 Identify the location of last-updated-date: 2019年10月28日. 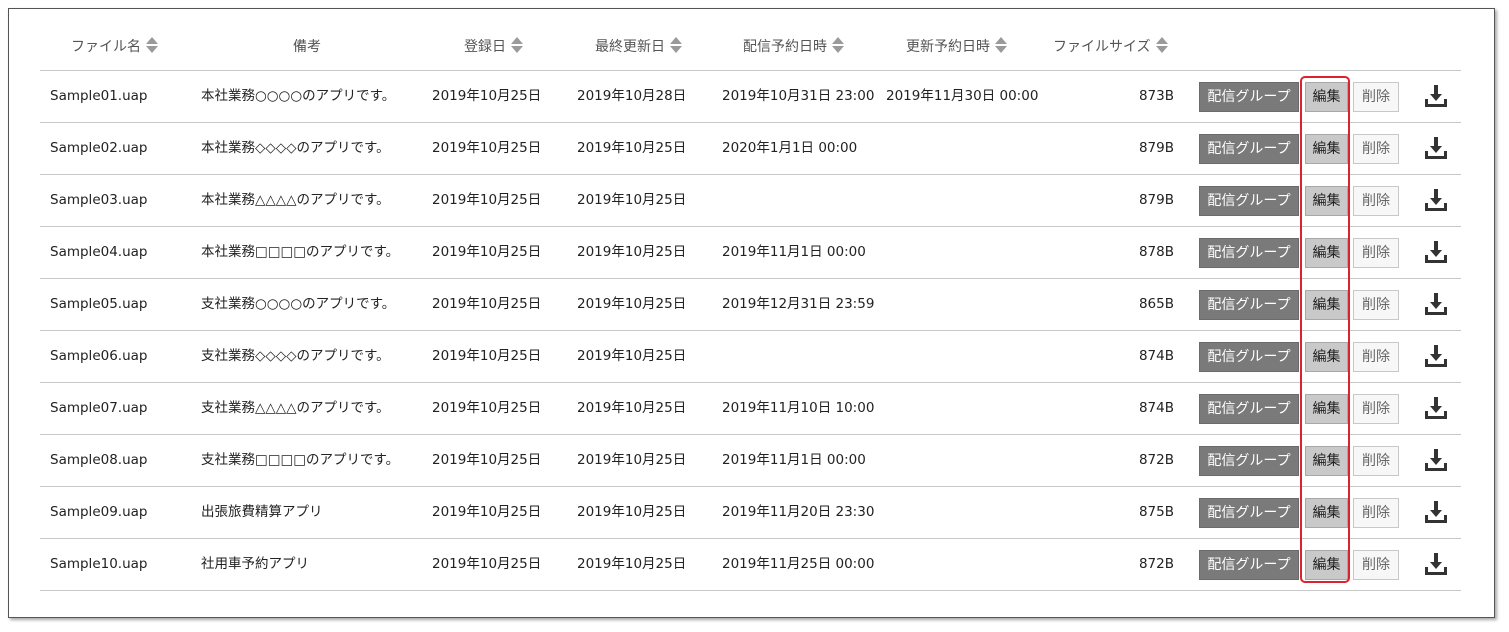
(632, 96).